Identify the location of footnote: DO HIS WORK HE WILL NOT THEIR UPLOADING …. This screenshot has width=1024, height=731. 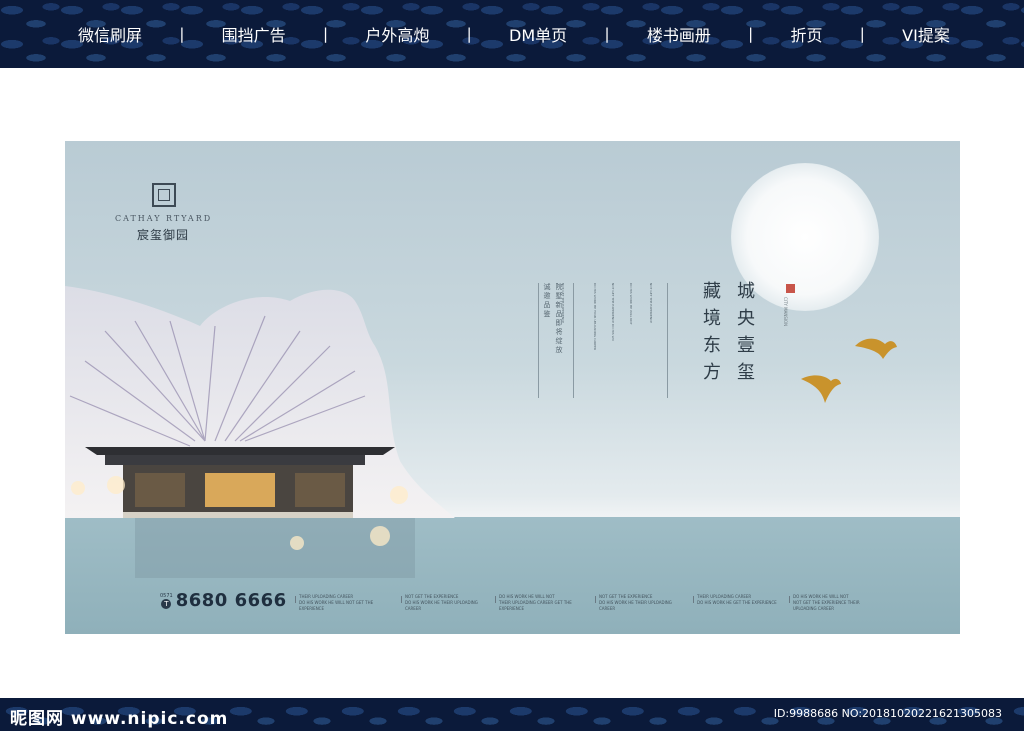
(537, 603).